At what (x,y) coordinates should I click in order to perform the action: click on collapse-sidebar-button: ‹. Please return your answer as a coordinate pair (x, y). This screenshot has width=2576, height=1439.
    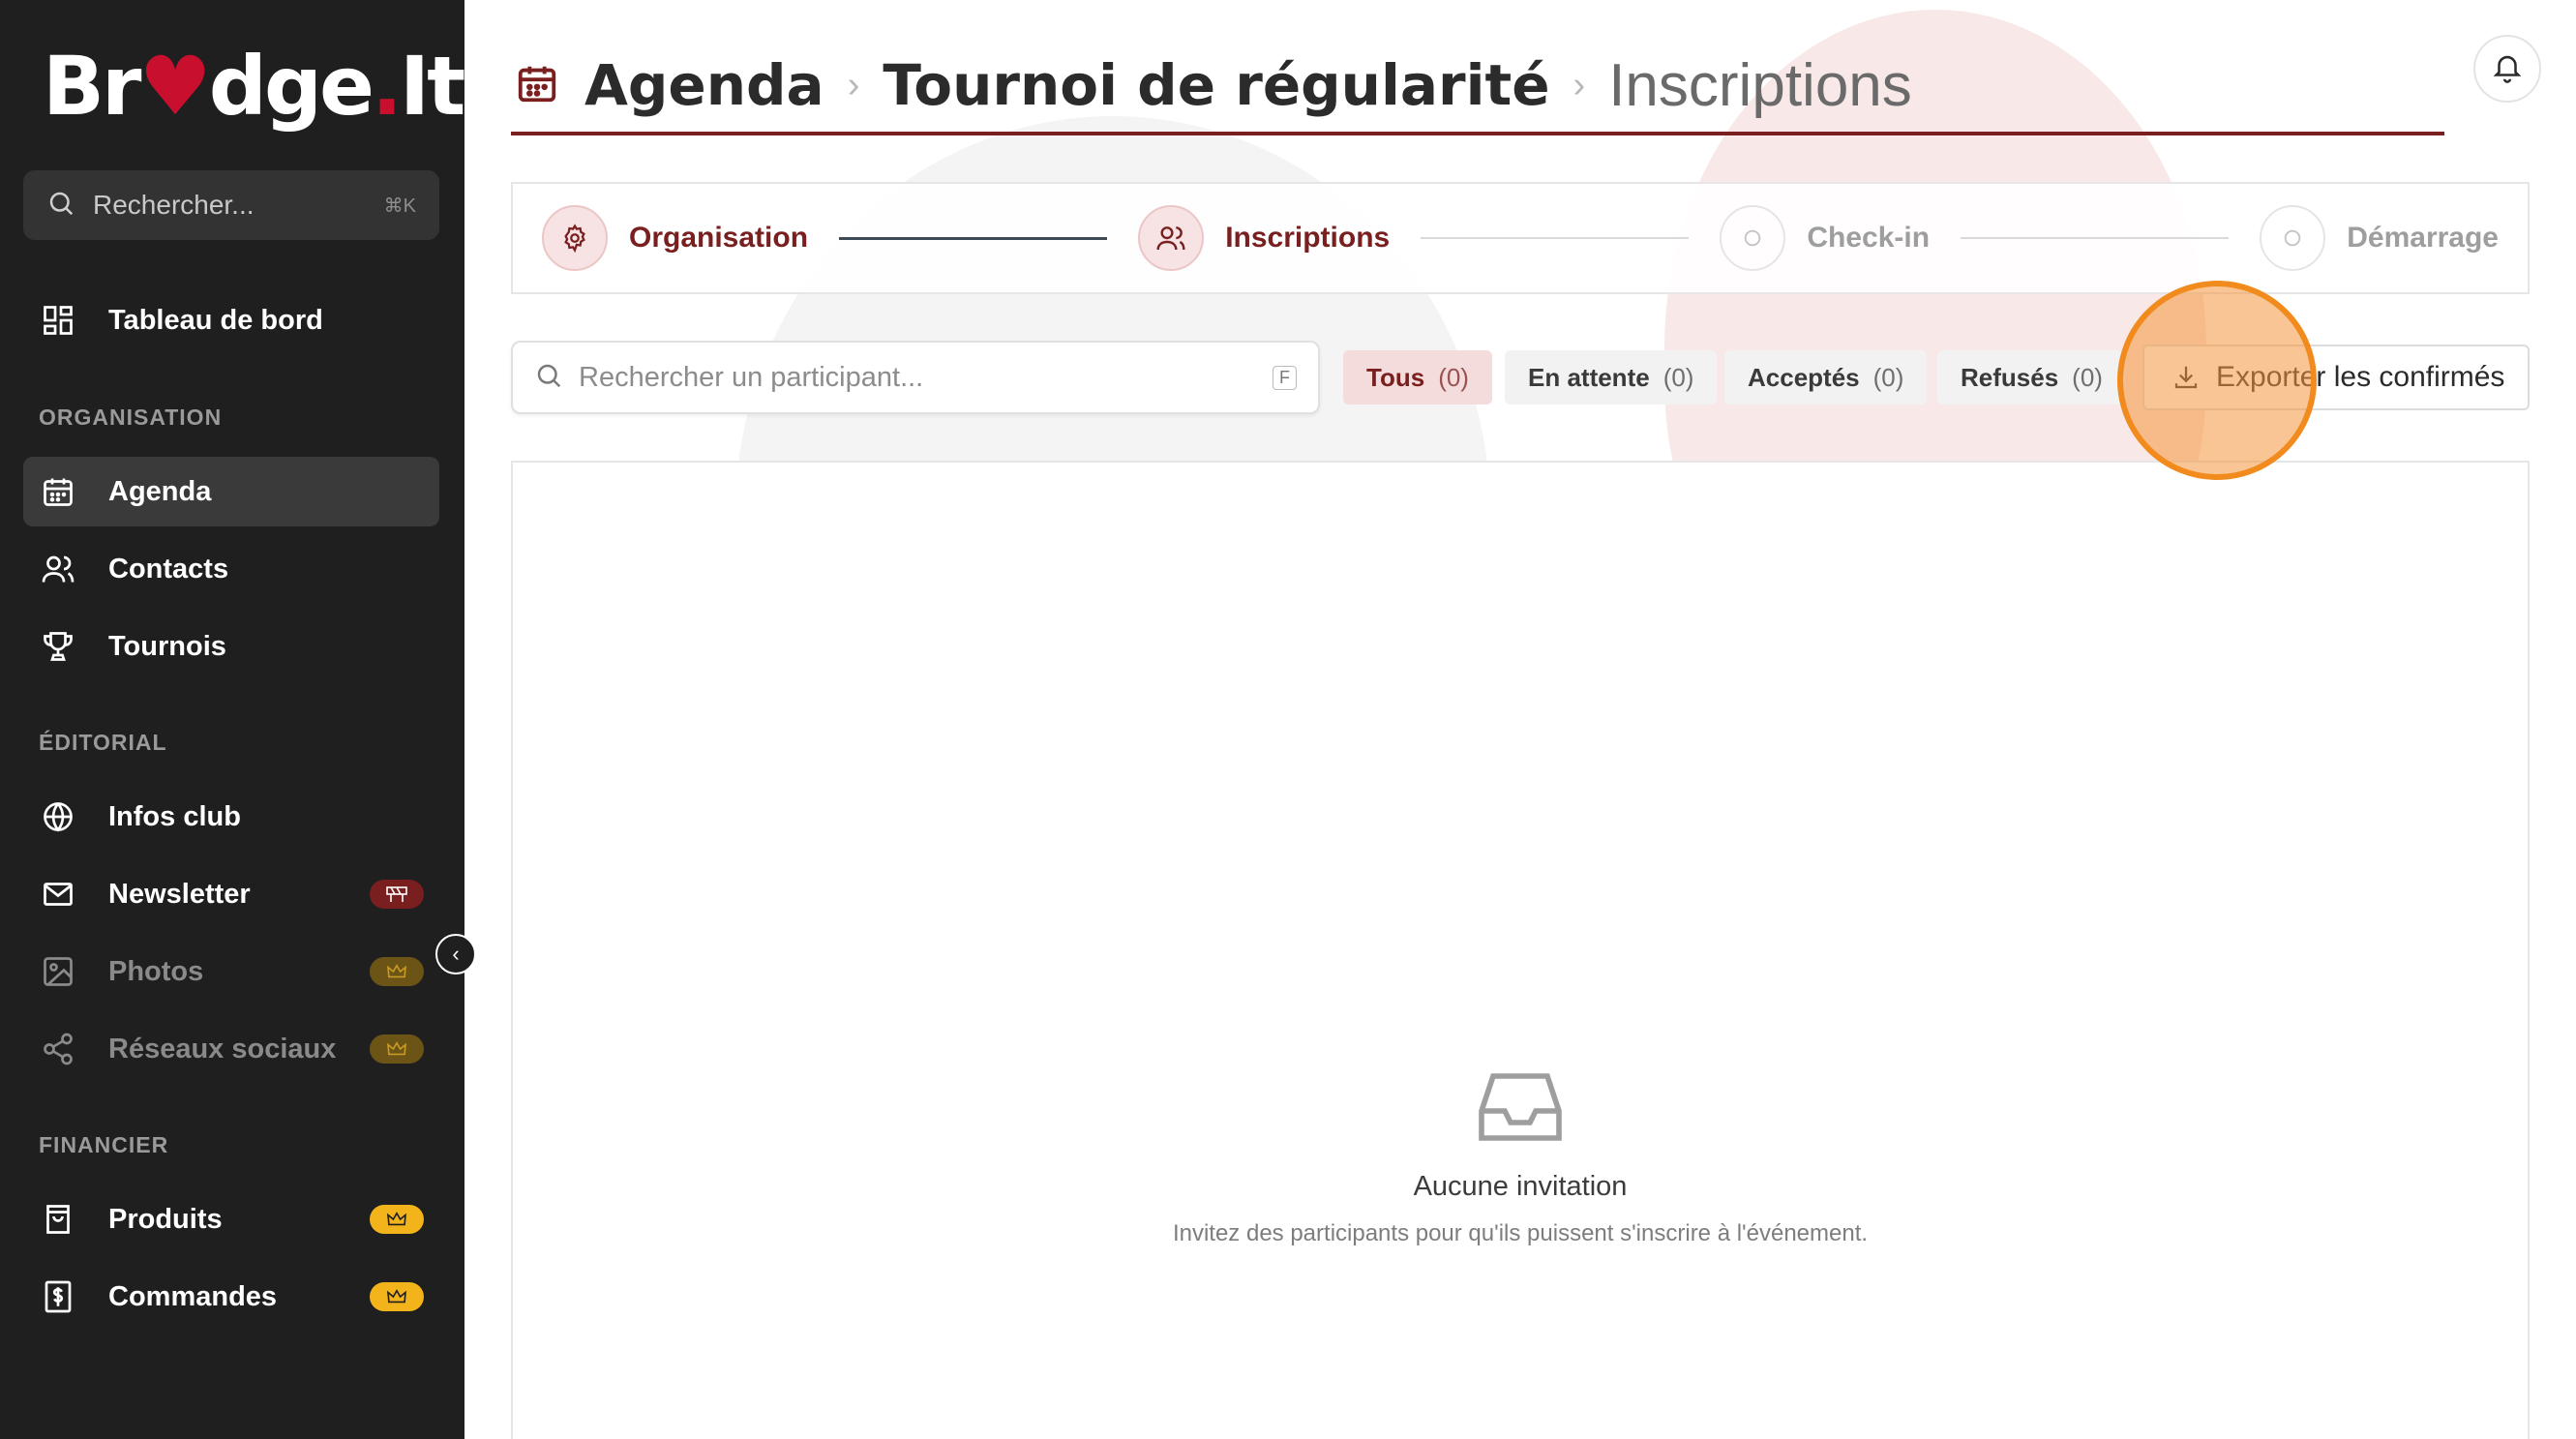
    Looking at the image, I should click on (455, 954).